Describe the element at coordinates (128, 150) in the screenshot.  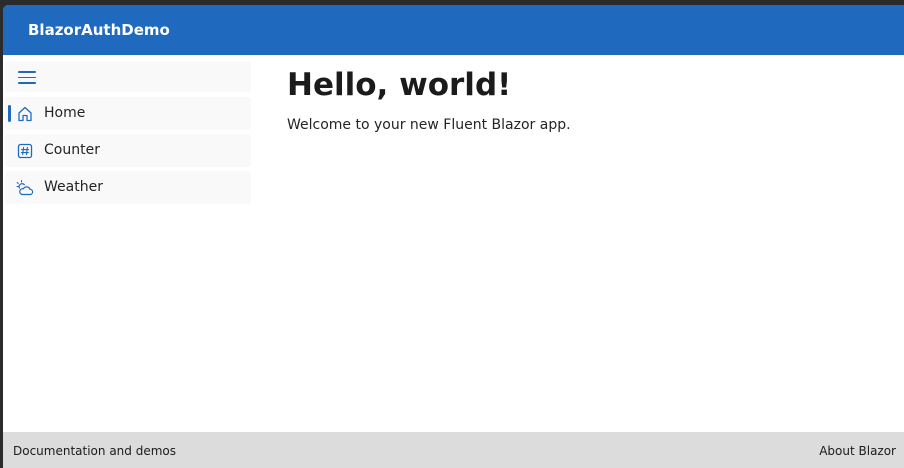
I see `sidebar-item-counter: Counter` at that location.